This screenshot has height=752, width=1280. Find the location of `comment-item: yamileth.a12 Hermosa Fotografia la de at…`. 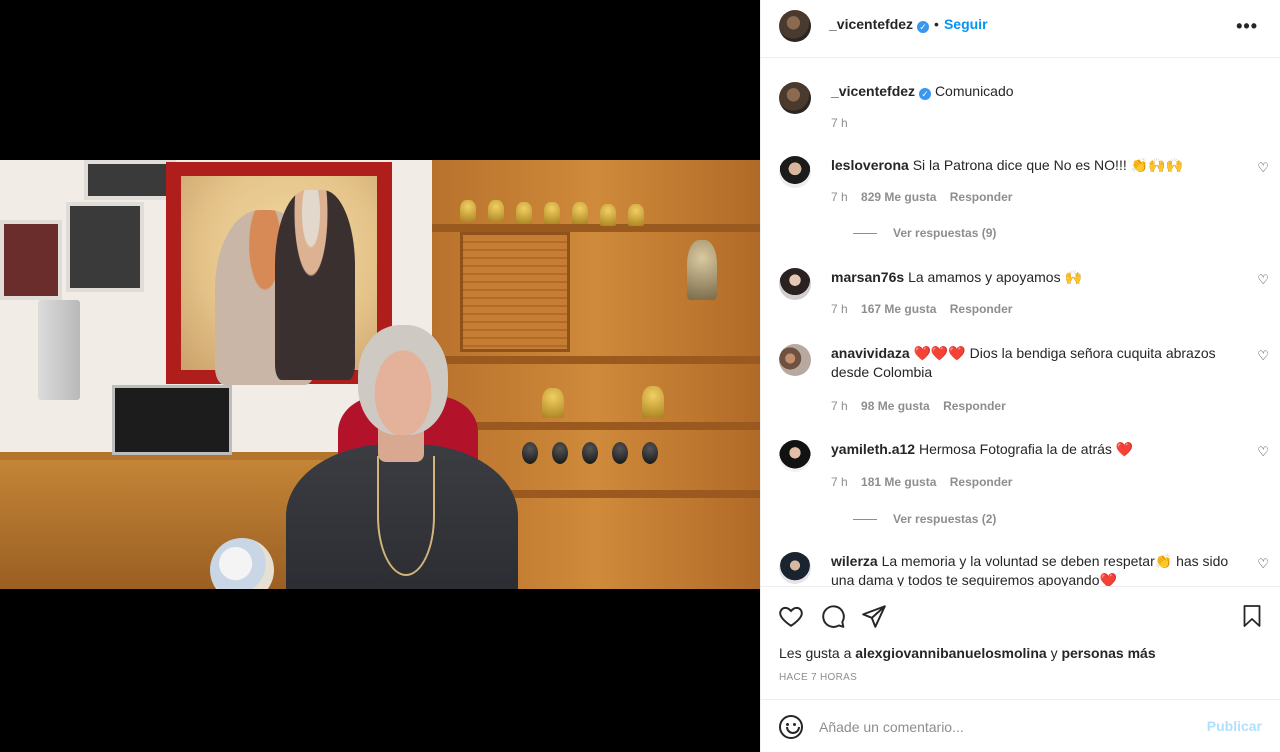

comment-item: yamileth.a12 Hermosa Fotografia la de at… is located at coordinates (1024, 485).